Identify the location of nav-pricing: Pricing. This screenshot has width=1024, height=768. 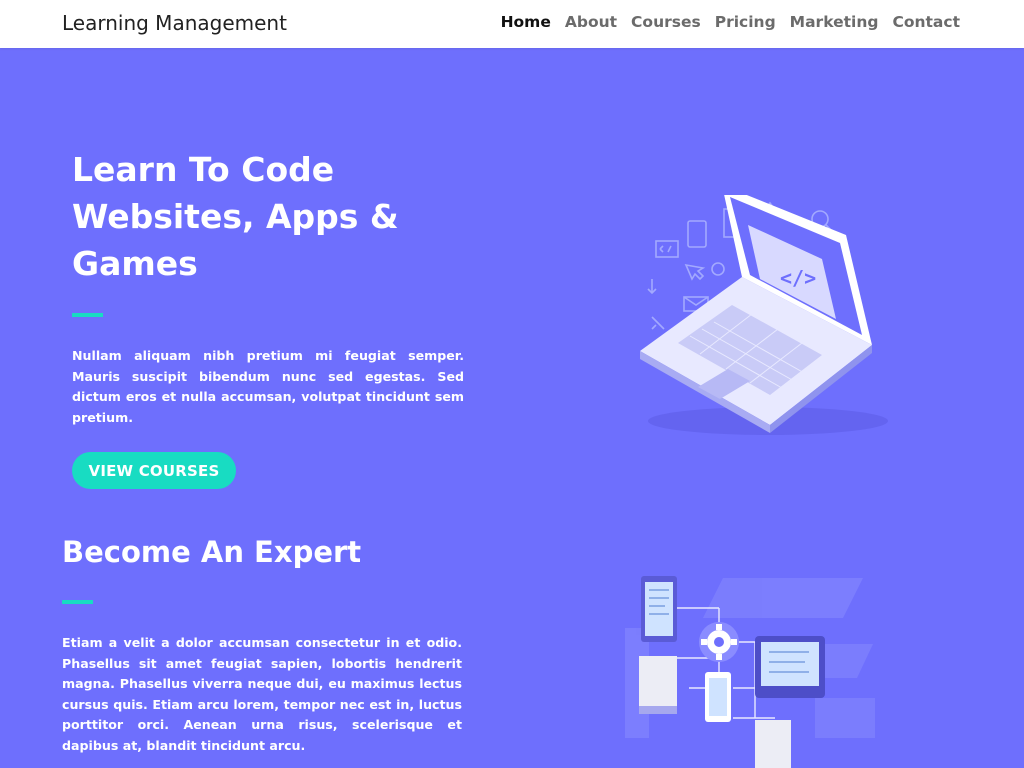
(745, 22).